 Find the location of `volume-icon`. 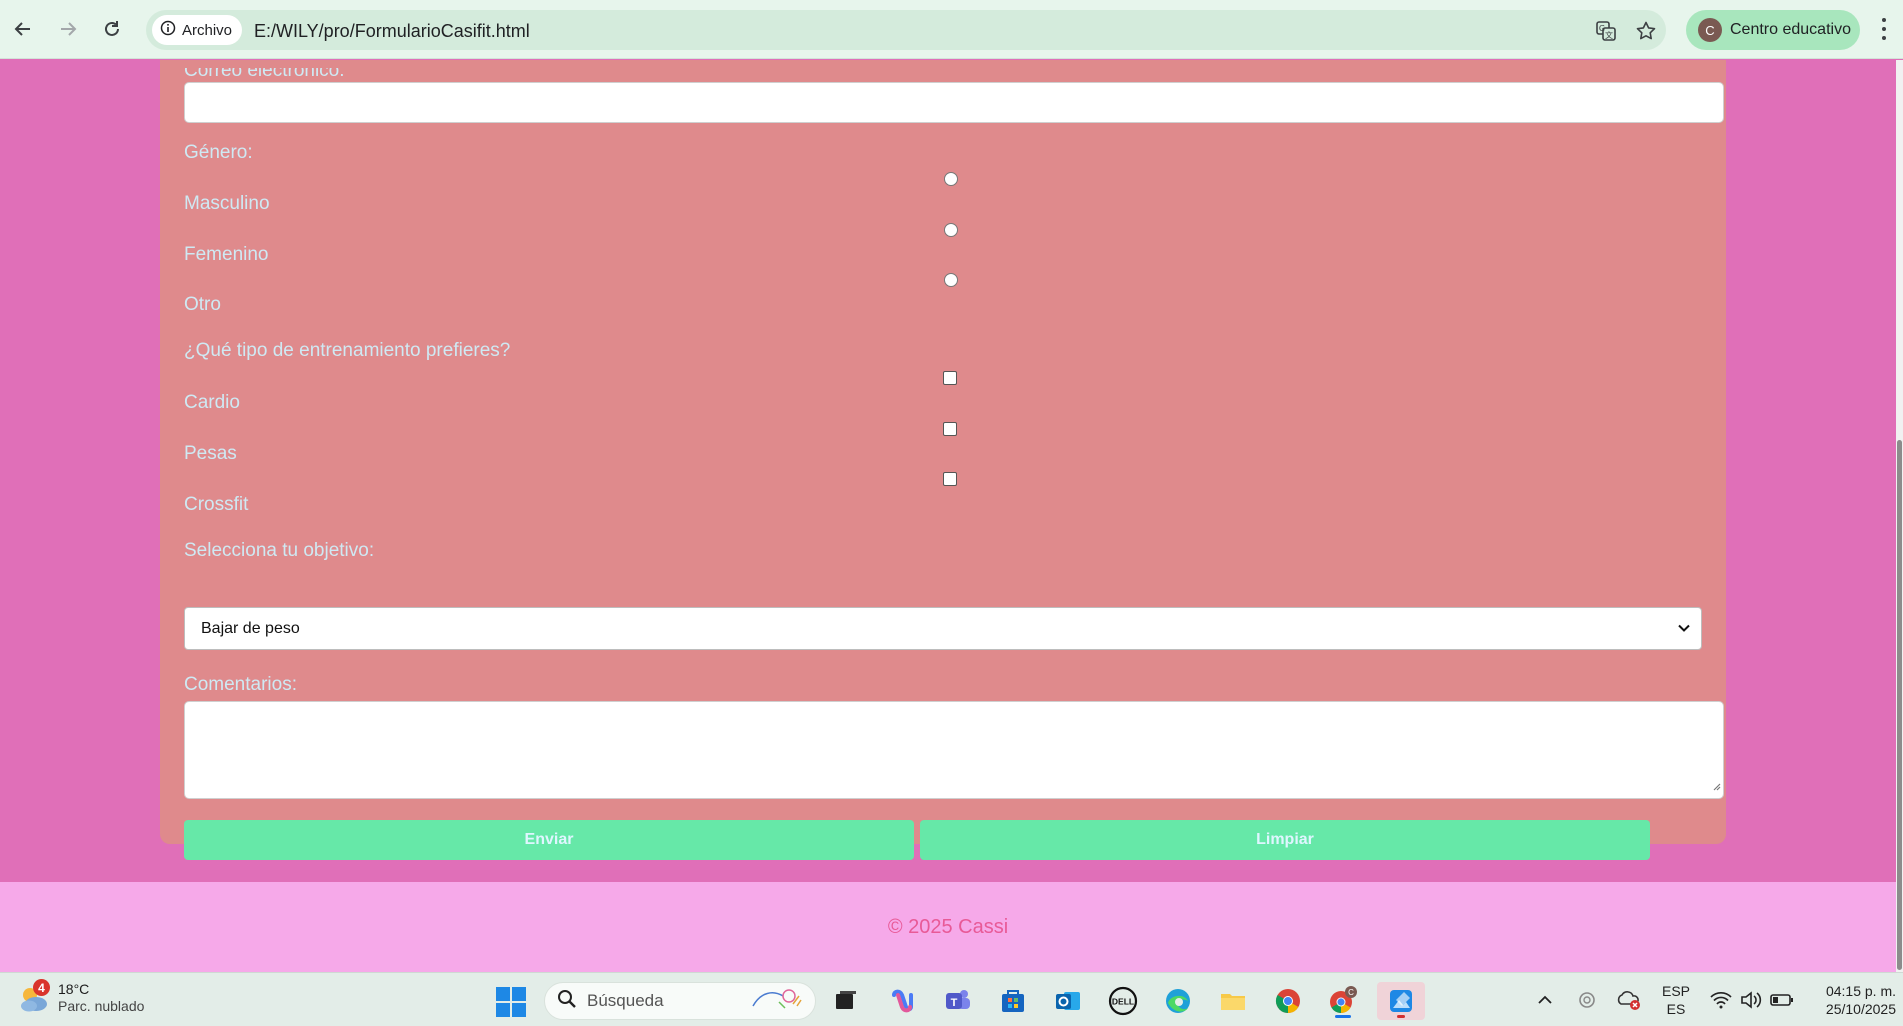

volume-icon is located at coordinates (1751, 999).